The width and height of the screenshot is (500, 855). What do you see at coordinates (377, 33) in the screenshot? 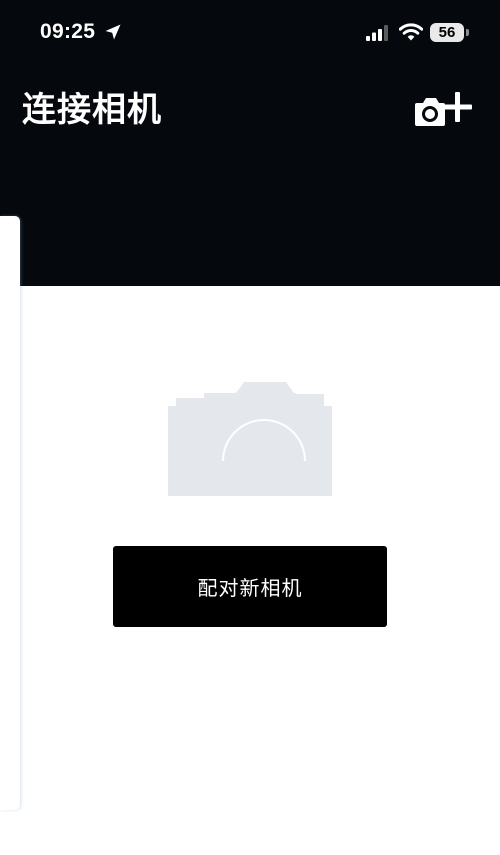
I see `cellular-signal-icon` at bounding box center [377, 33].